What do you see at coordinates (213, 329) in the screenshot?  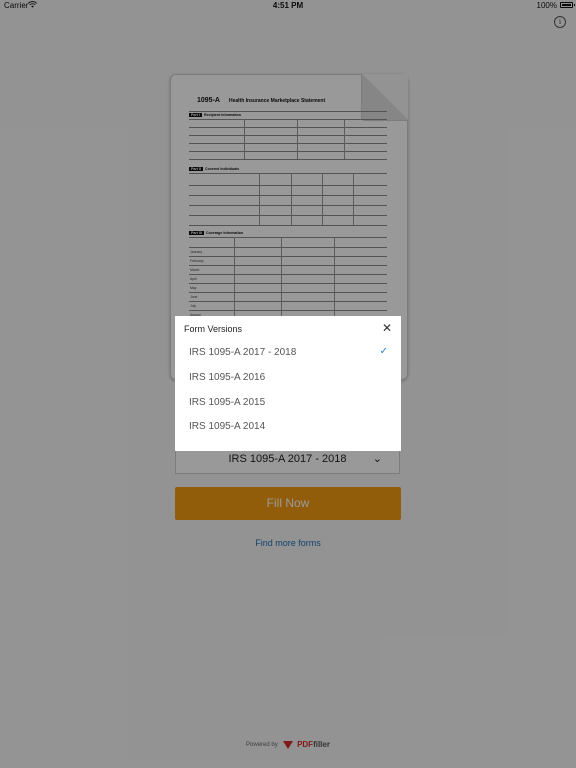 I see `modal-title: Form Versions` at bounding box center [213, 329].